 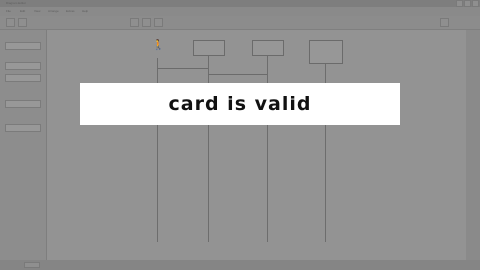 What do you see at coordinates (22, 11) in the screenshot?
I see `menu-item-edit: Edit` at bounding box center [22, 11].